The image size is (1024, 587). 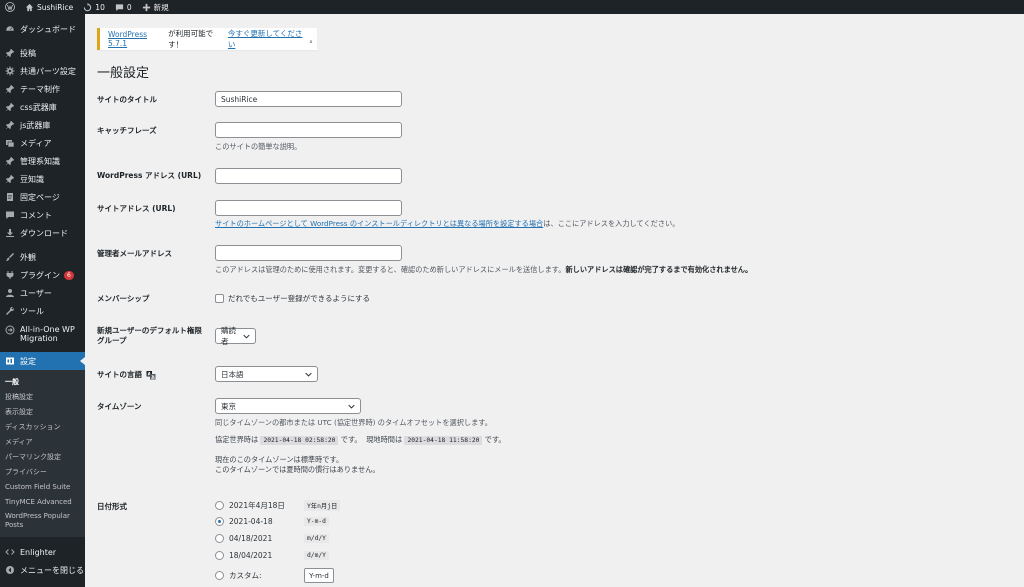 What do you see at coordinates (88, 6) in the screenshot?
I see `updates-icon` at bounding box center [88, 6].